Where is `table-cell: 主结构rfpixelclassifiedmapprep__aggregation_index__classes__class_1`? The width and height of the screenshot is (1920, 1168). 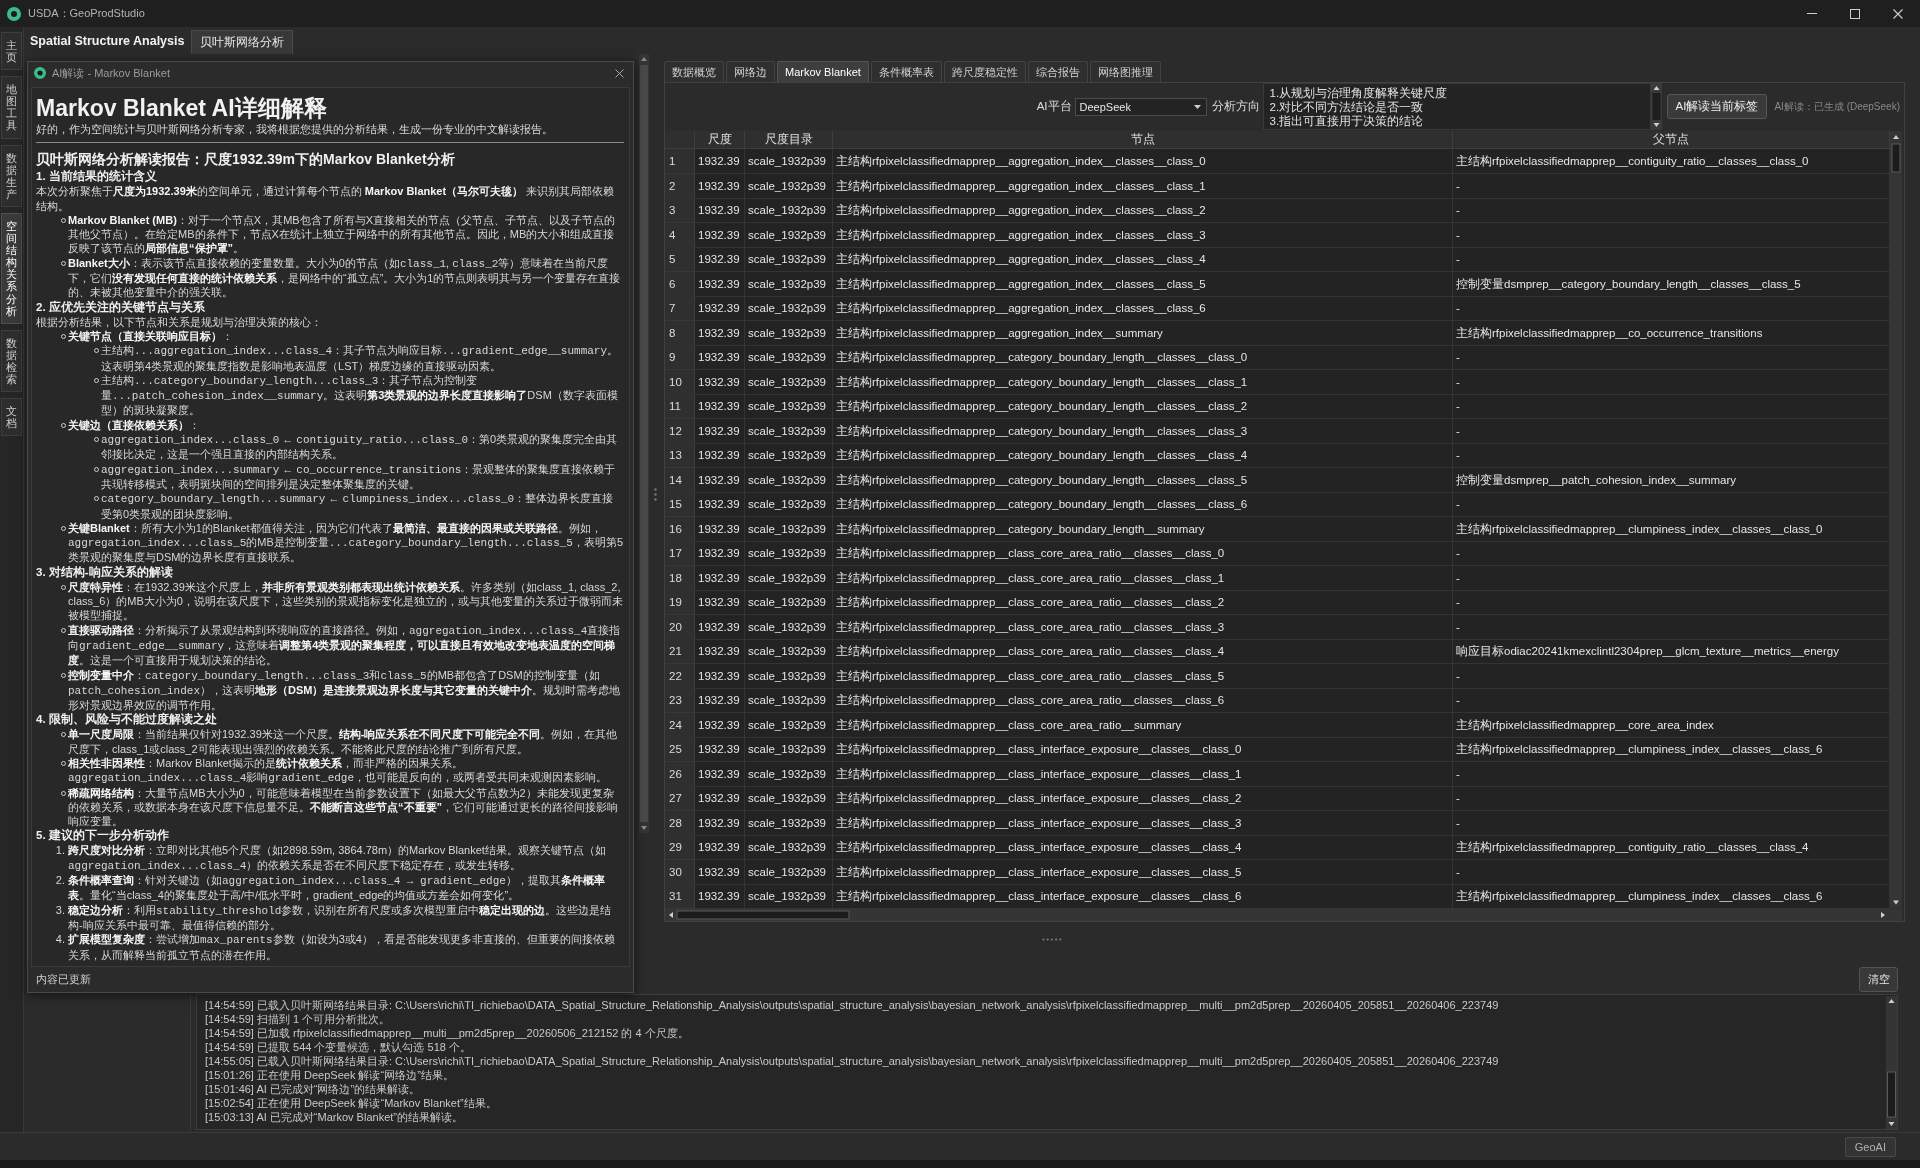
table-cell: 主结构rfpixelclassifiedmapprep__aggregation_index__classes__class_1 is located at coordinates (1143, 186).